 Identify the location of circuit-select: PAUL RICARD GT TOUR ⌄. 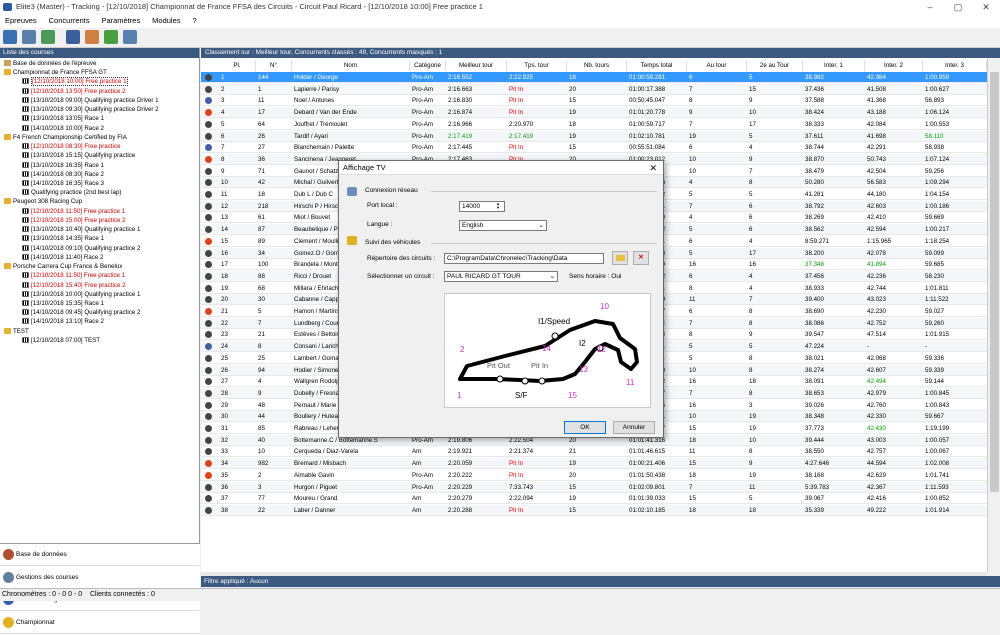
(501, 276).